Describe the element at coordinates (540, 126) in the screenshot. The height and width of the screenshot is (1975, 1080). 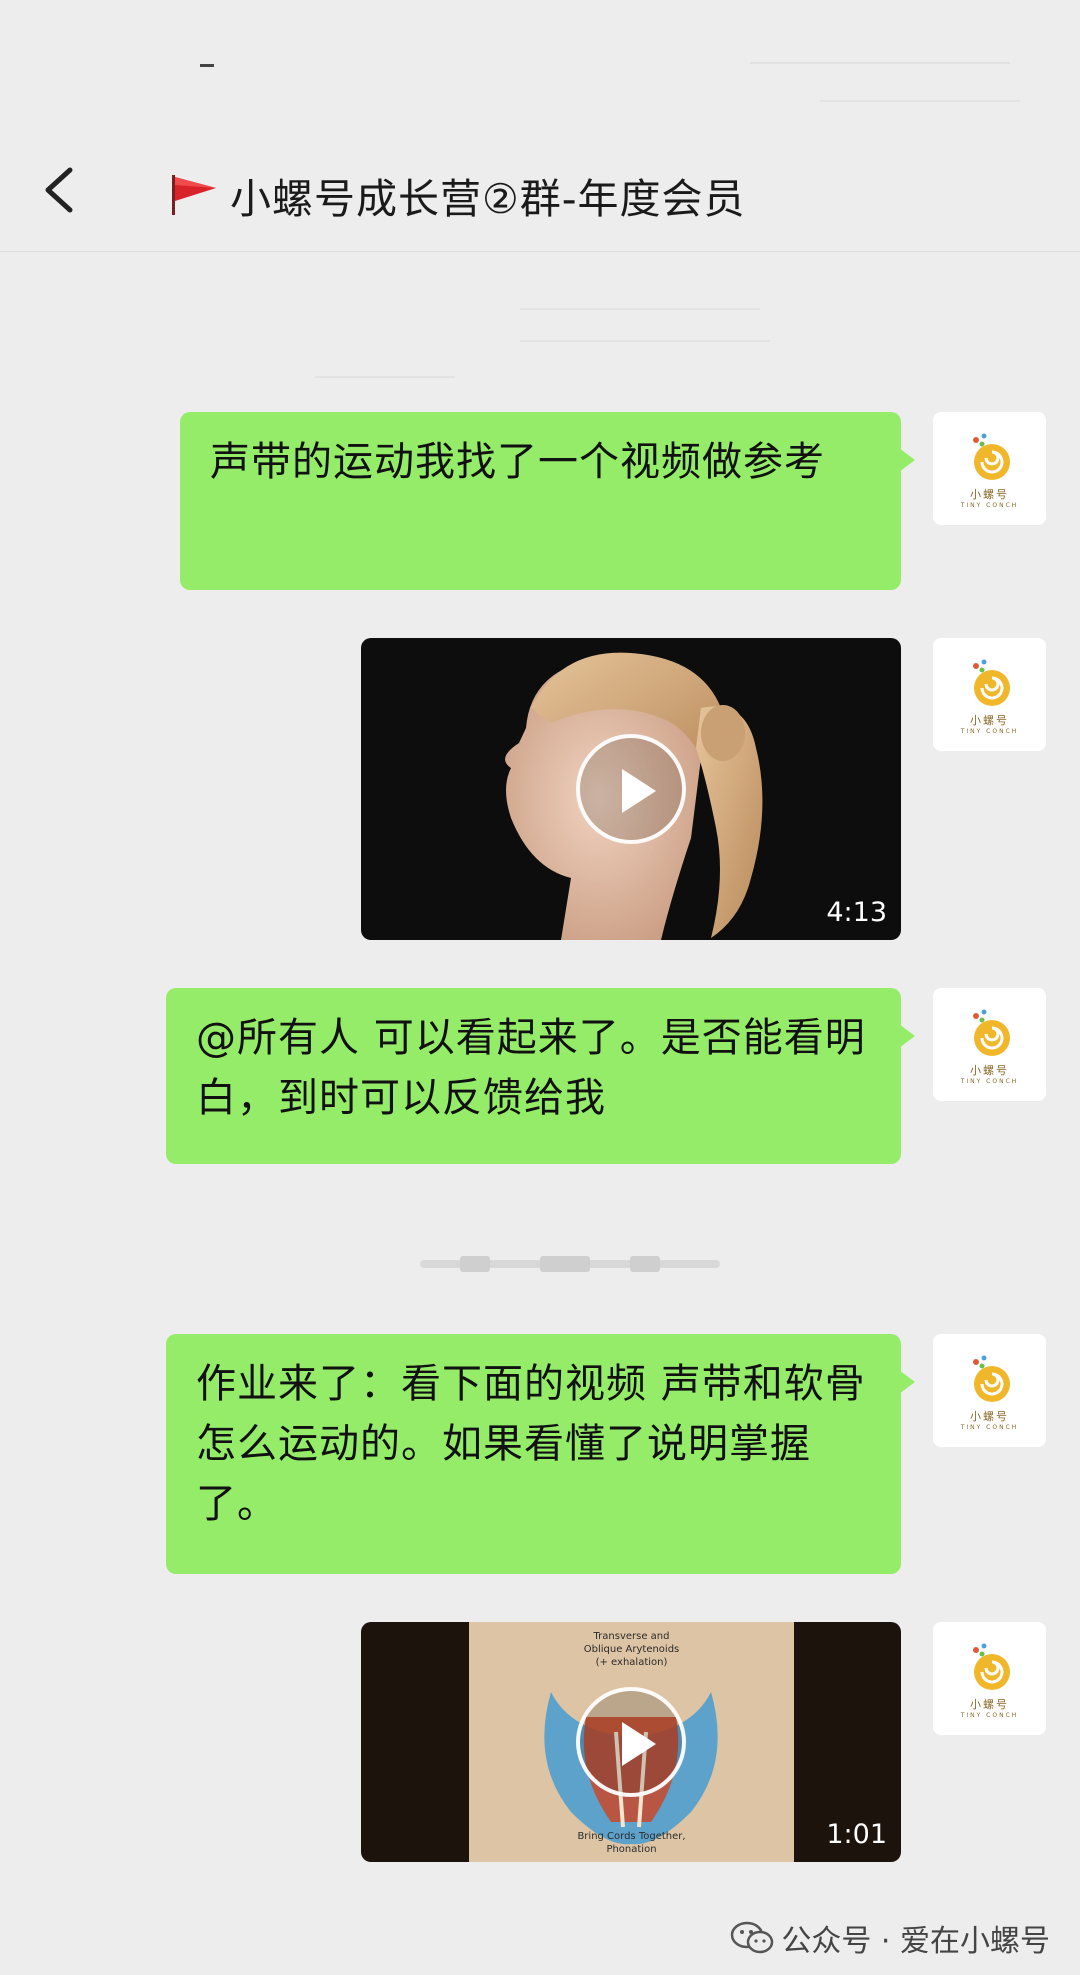
I see `chat-header: 小螺号成长营②群-年度会员` at that location.